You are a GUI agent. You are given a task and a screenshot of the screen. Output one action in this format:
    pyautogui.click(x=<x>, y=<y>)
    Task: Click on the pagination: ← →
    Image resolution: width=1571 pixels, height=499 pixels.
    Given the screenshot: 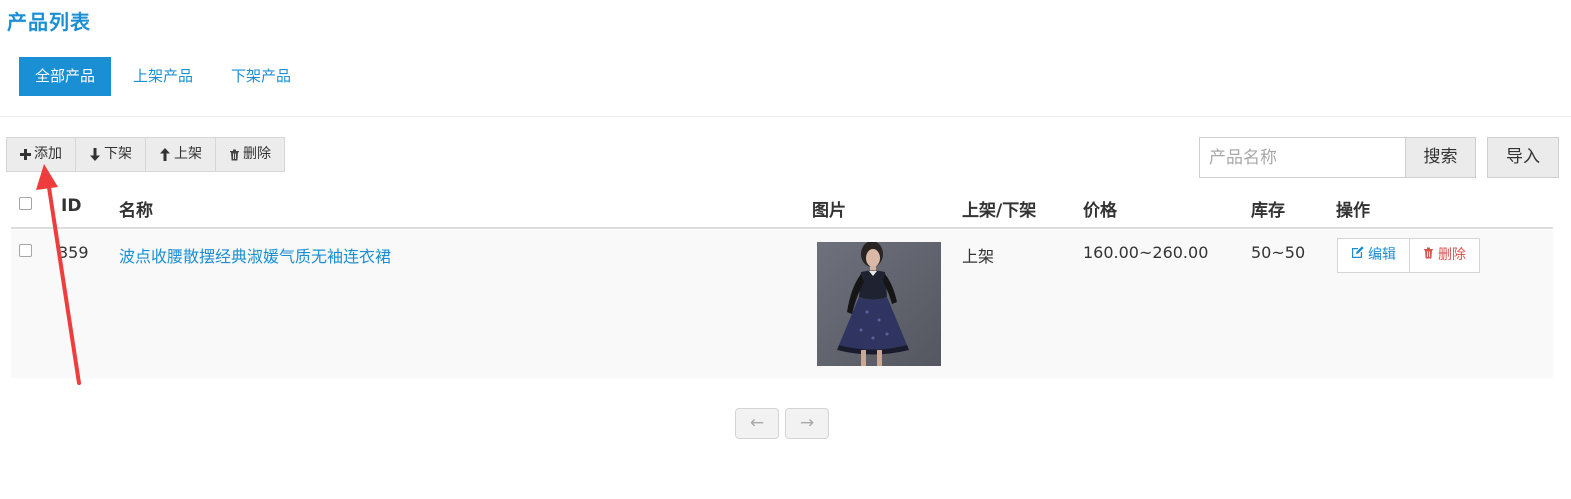 What is the action you would take?
    pyautogui.click(x=782, y=423)
    